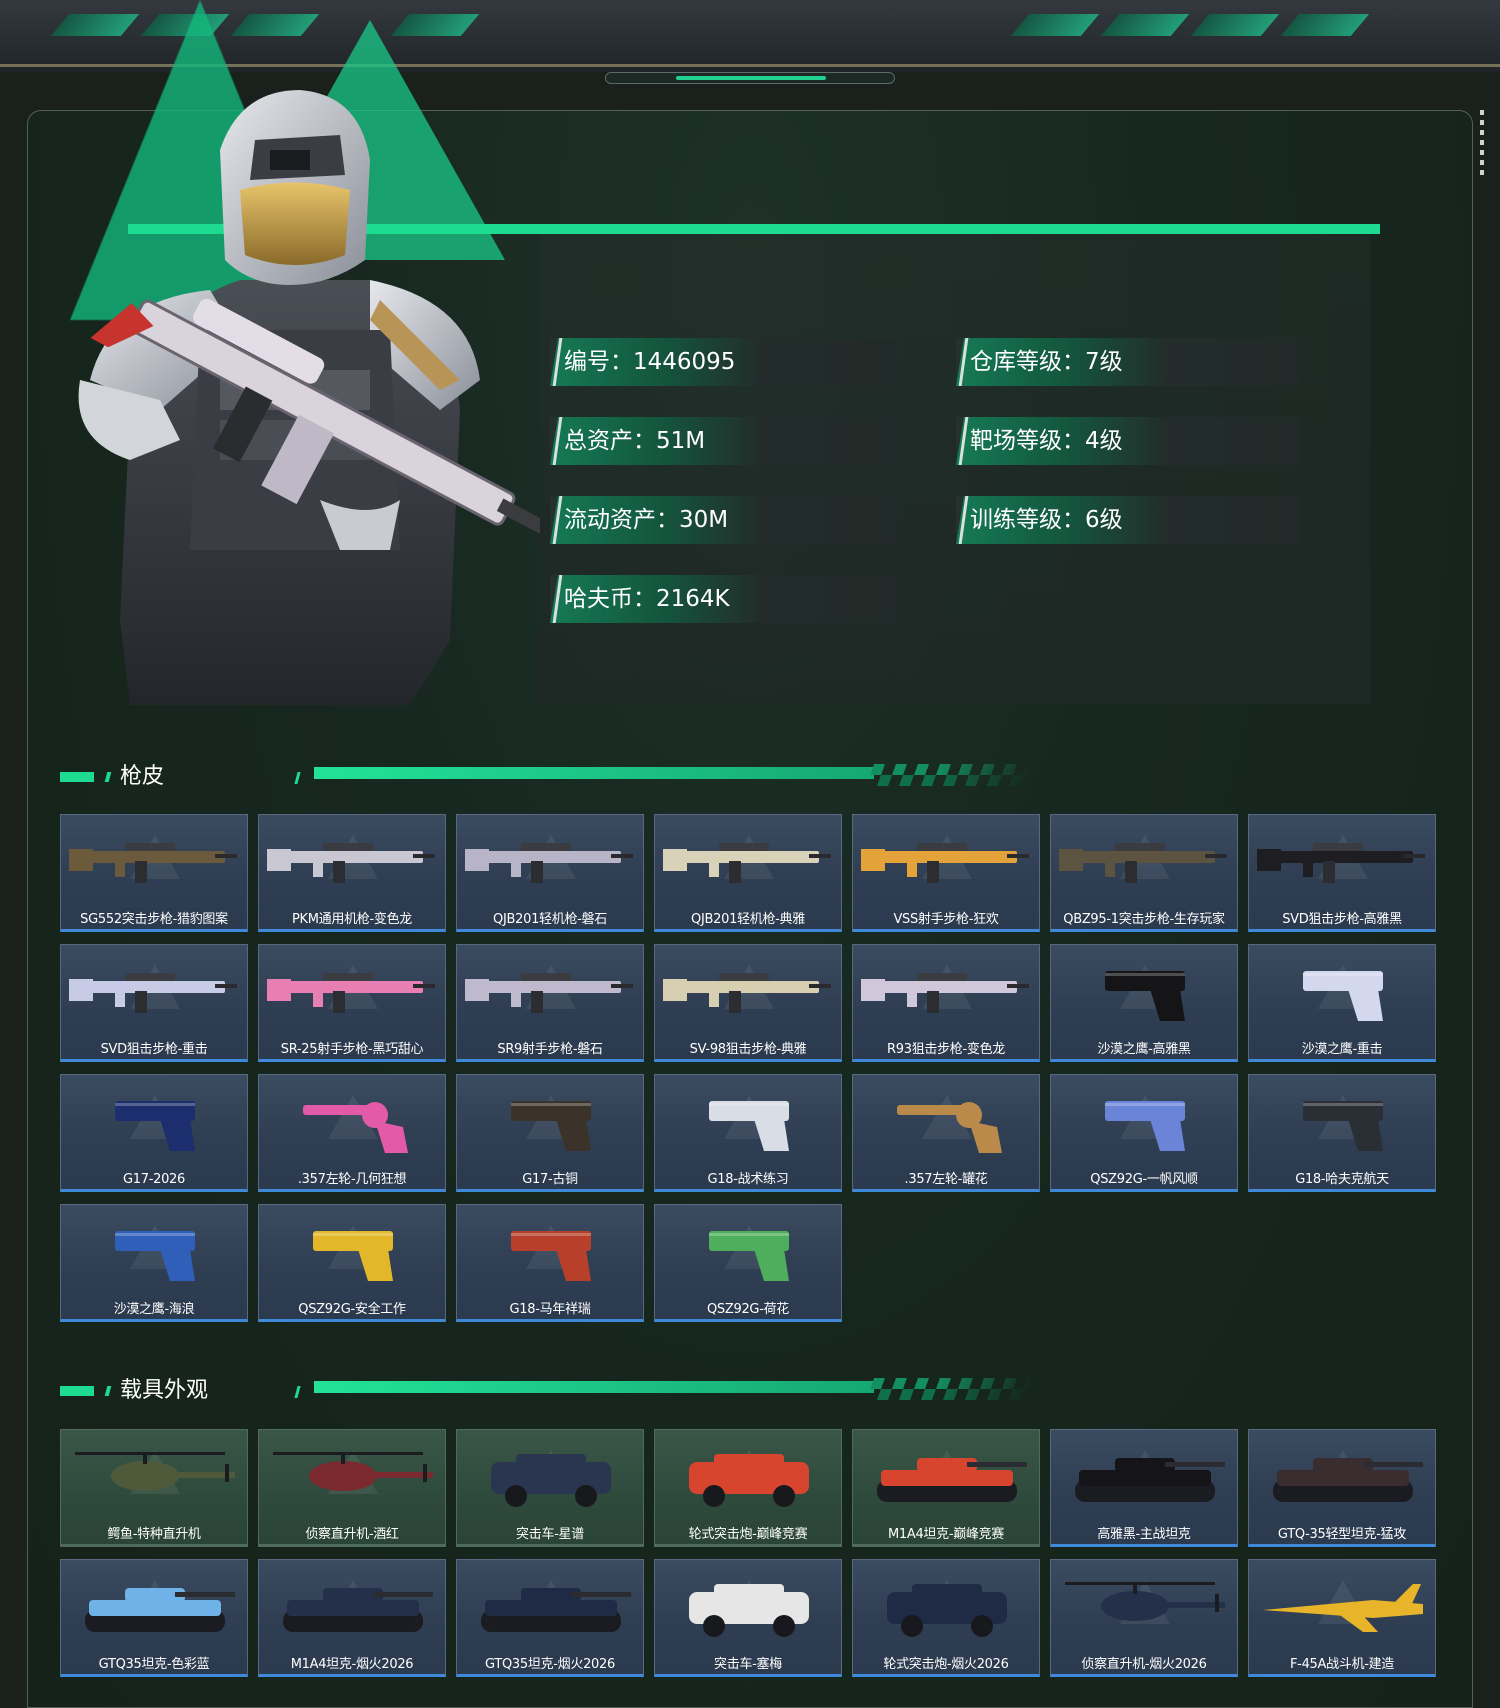 The width and height of the screenshot is (1500, 1708). Describe the element at coordinates (646, 520) in the screenshot. I see `stat-liquid-assets-text: 流动资产：30M` at that location.